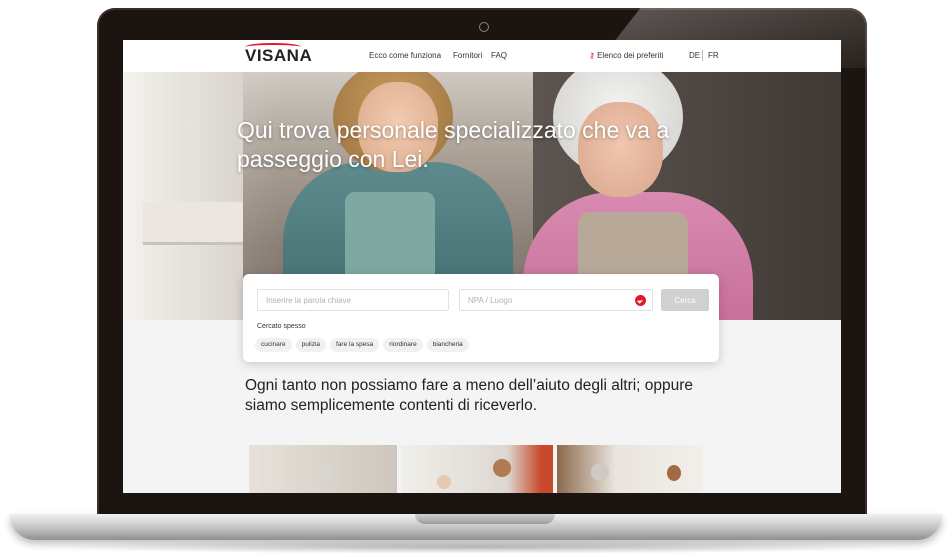 The height and width of the screenshot is (557, 952). What do you see at coordinates (640, 300) in the screenshot?
I see `location-arrow-icon` at bounding box center [640, 300].